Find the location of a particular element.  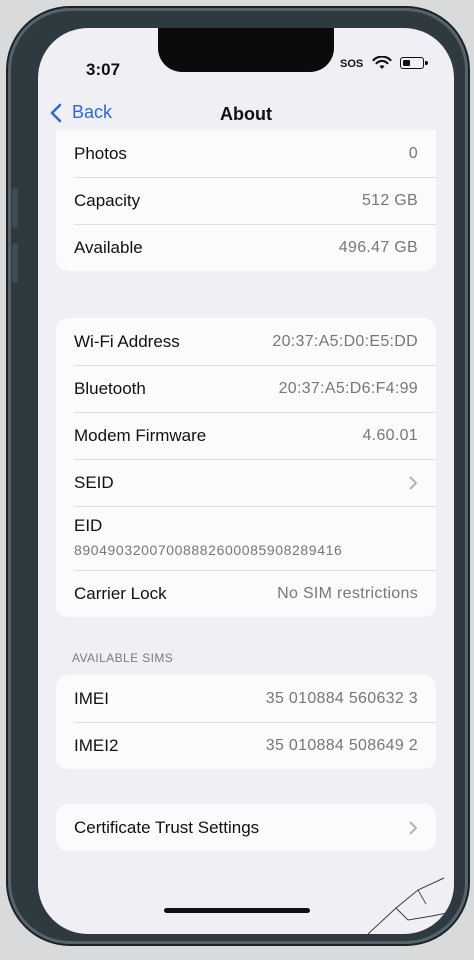

row-label: Available is located at coordinates (108, 247).